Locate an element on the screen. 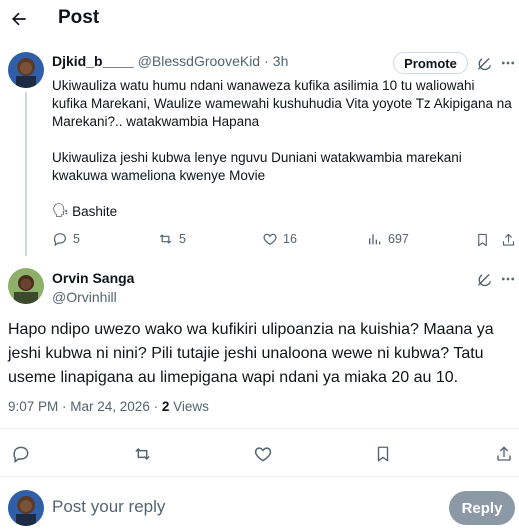 This screenshot has width=519, height=530. reply-input: Post your reply is located at coordinates (108, 507).